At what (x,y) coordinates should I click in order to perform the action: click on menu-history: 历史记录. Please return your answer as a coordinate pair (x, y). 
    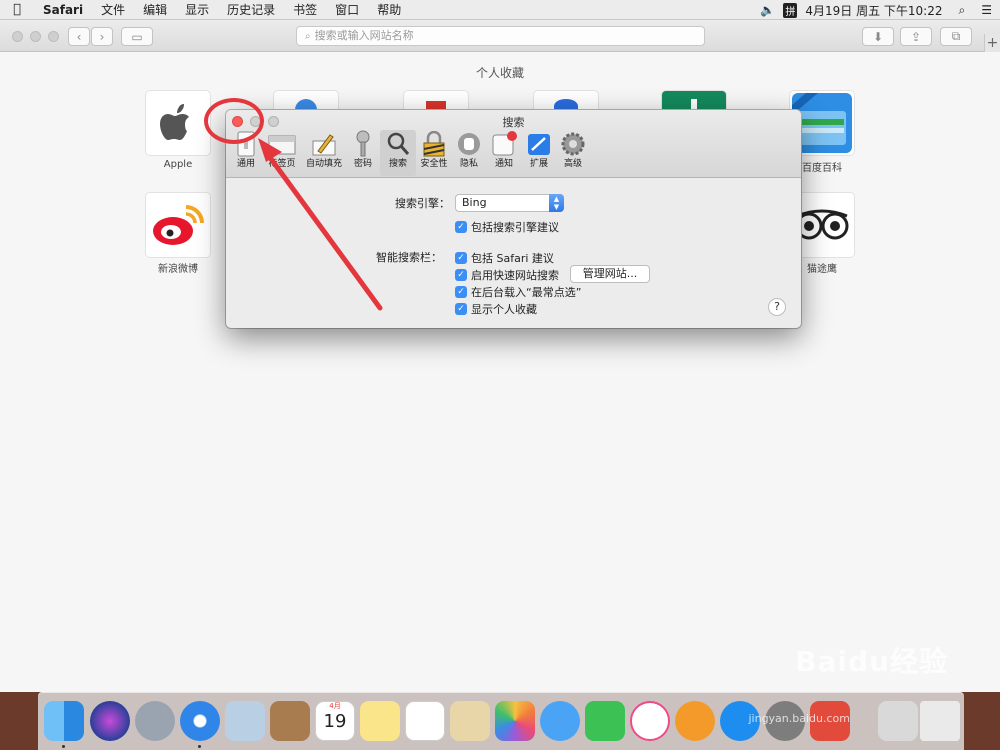
    Looking at the image, I should click on (251, 10).